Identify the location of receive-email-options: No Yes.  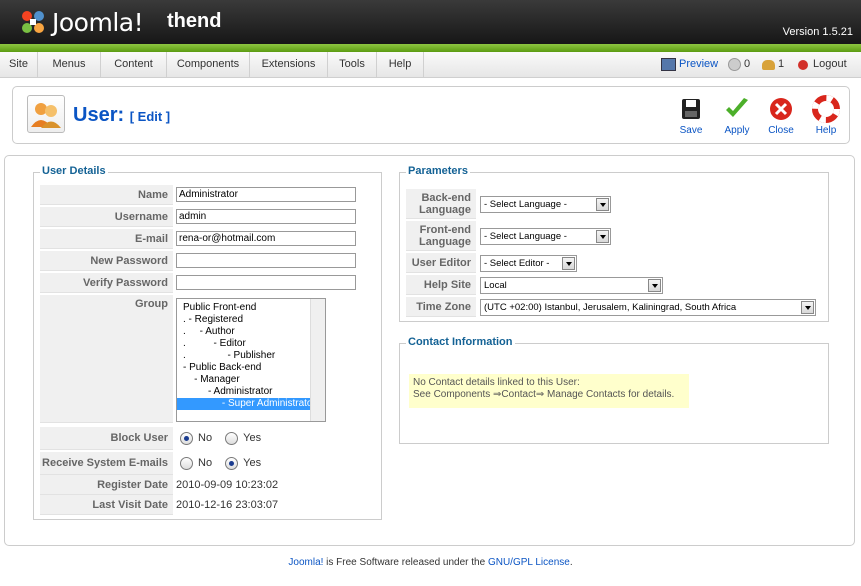
(225, 463).